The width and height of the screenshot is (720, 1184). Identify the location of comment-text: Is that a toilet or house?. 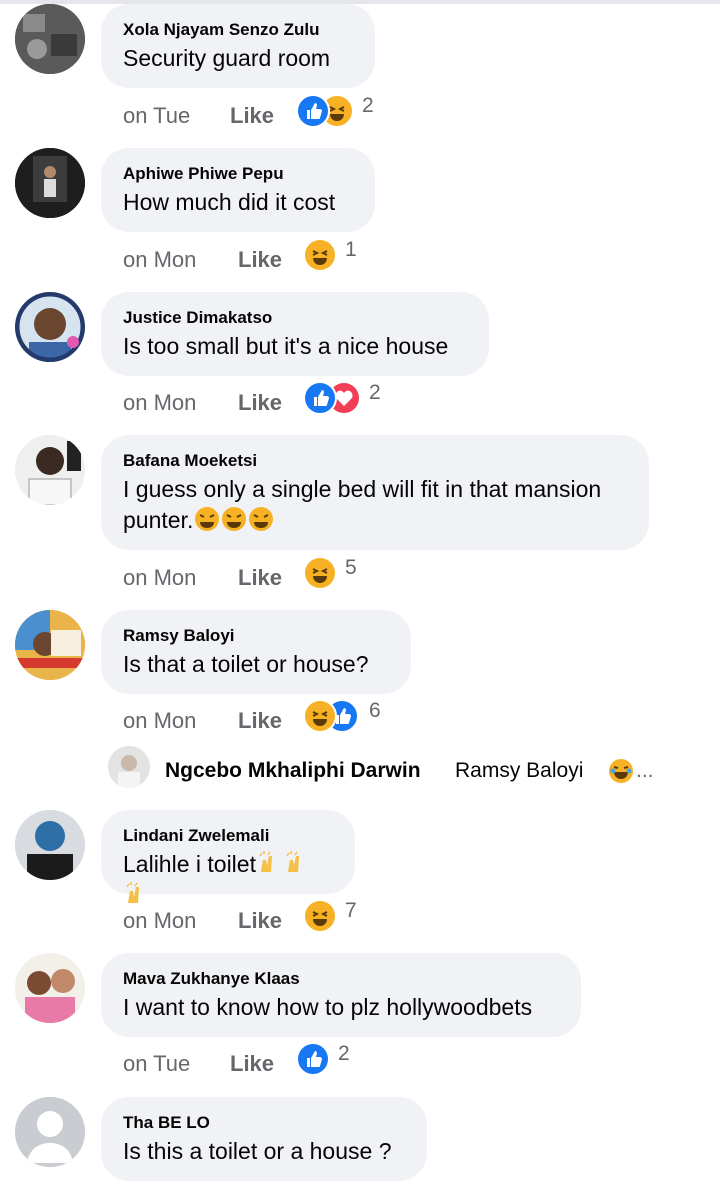
(246, 664).